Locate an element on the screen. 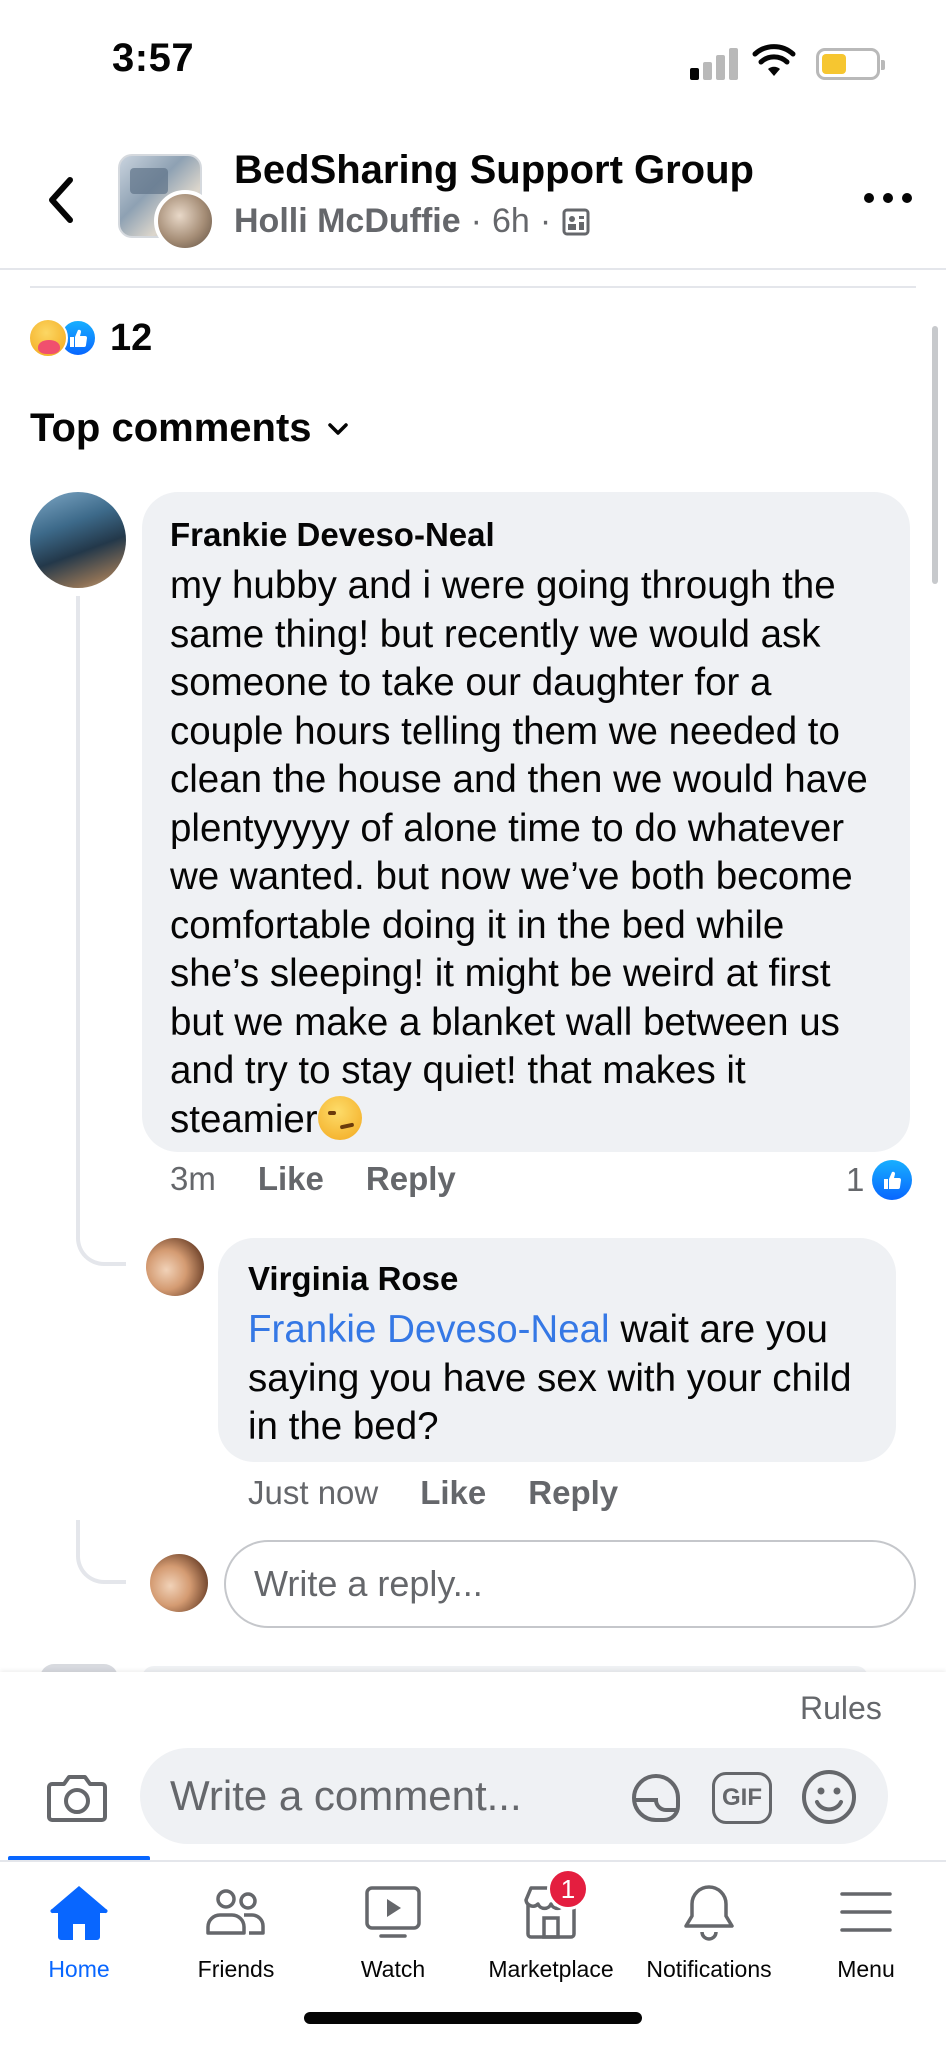 Image resolution: width=946 pixels, height=2048 pixels. tab-label: Marketplace is located at coordinates (551, 1969).